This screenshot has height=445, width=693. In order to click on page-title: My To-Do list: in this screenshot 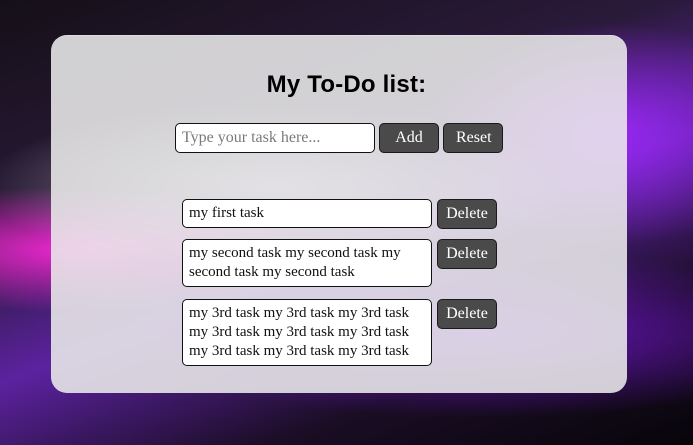, I will do `click(346, 85)`.